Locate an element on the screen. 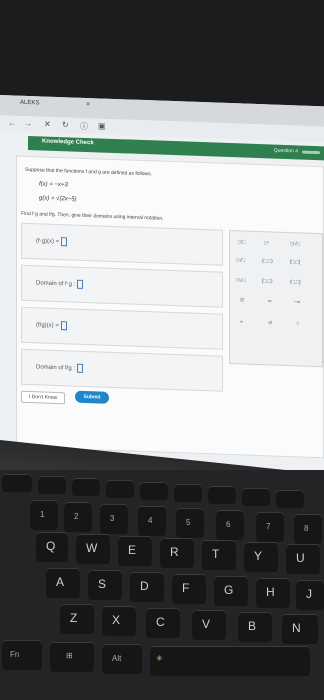 This screenshot has width=324, height=700. tab-close-icon: × is located at coordinates (88, 104).